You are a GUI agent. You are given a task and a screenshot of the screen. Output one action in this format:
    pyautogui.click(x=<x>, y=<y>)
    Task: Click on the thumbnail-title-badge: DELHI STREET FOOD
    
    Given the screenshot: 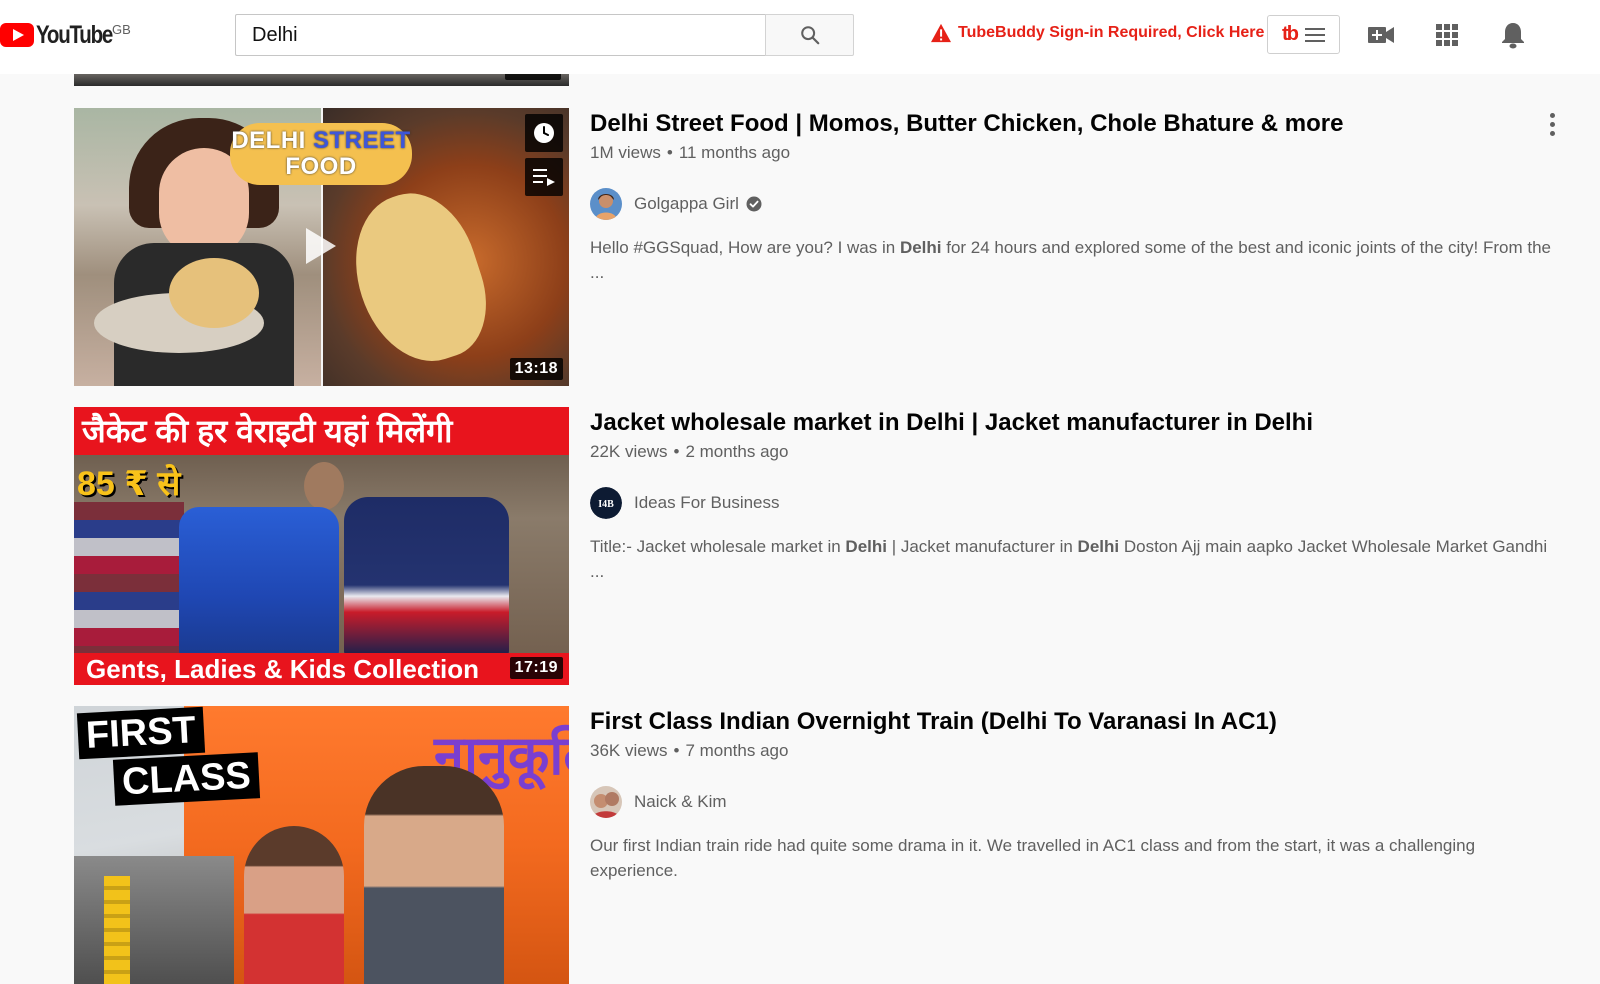 What is the action you would take?
    pyautogui.click(x=321, y=154)
    